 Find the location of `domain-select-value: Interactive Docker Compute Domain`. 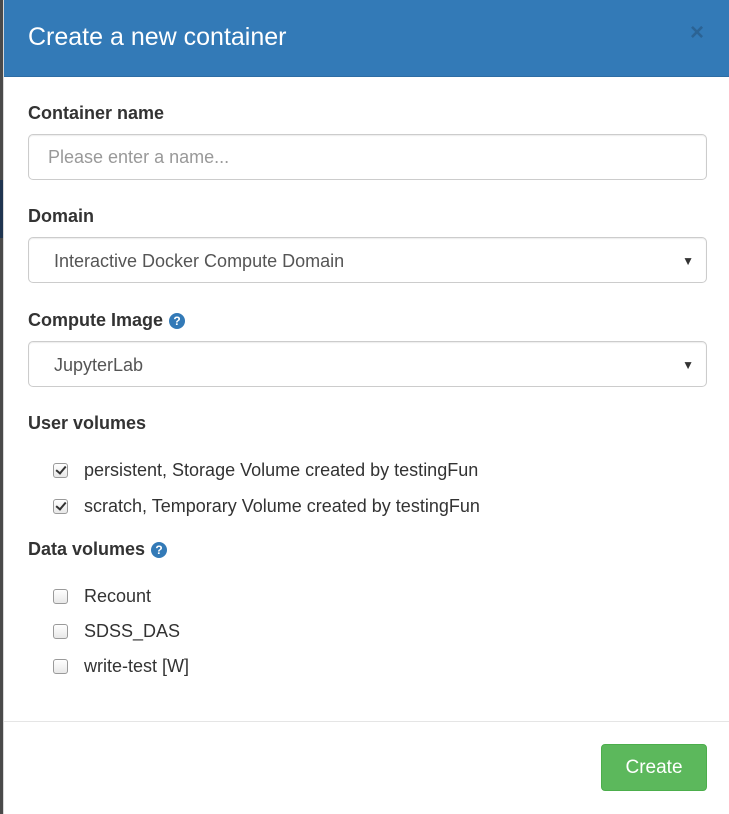

domain-select-value: Interactive Docker Compute Domain is located at coordinates (199, 261).